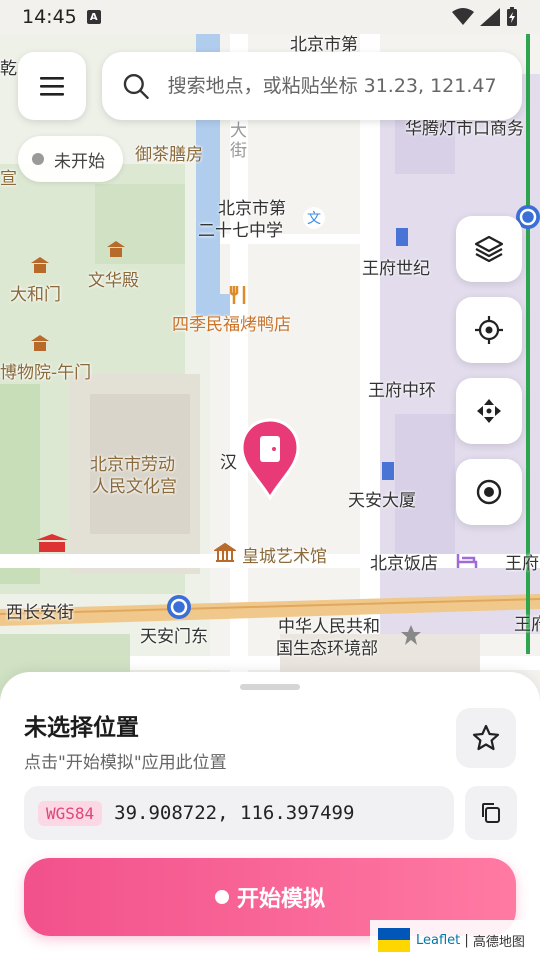  I want to click on move-arrows-icon, so click(489, 411).